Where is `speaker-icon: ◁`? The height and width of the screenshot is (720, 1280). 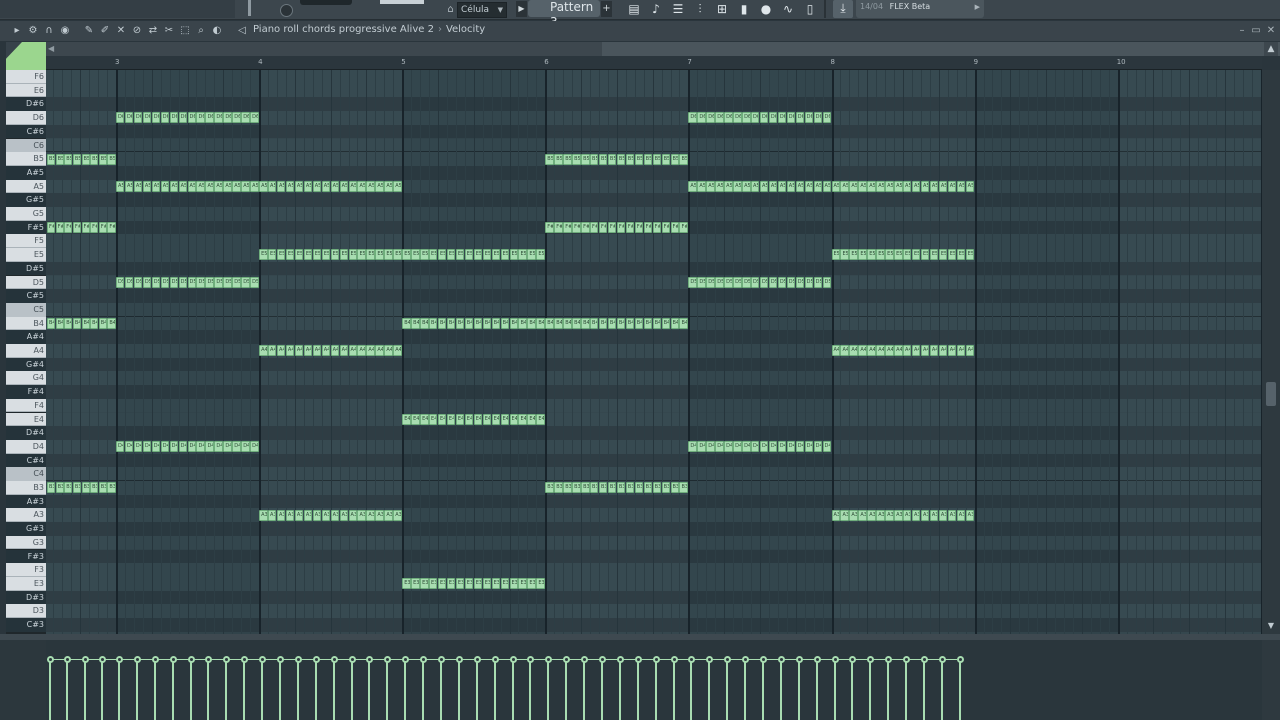 speaker-icon: ◁ is located at coordinates (242, 31).